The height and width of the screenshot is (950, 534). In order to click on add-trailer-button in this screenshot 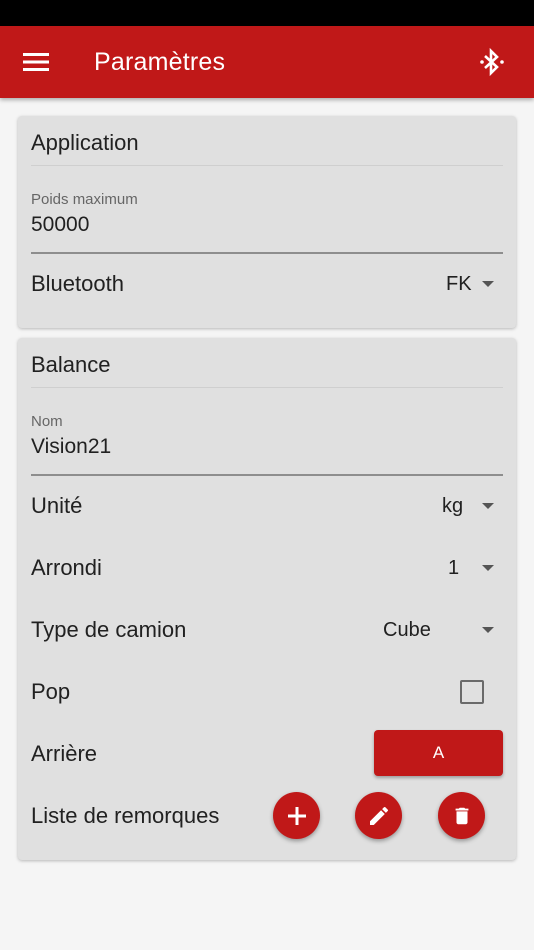, I will do `click(296, 815)`.